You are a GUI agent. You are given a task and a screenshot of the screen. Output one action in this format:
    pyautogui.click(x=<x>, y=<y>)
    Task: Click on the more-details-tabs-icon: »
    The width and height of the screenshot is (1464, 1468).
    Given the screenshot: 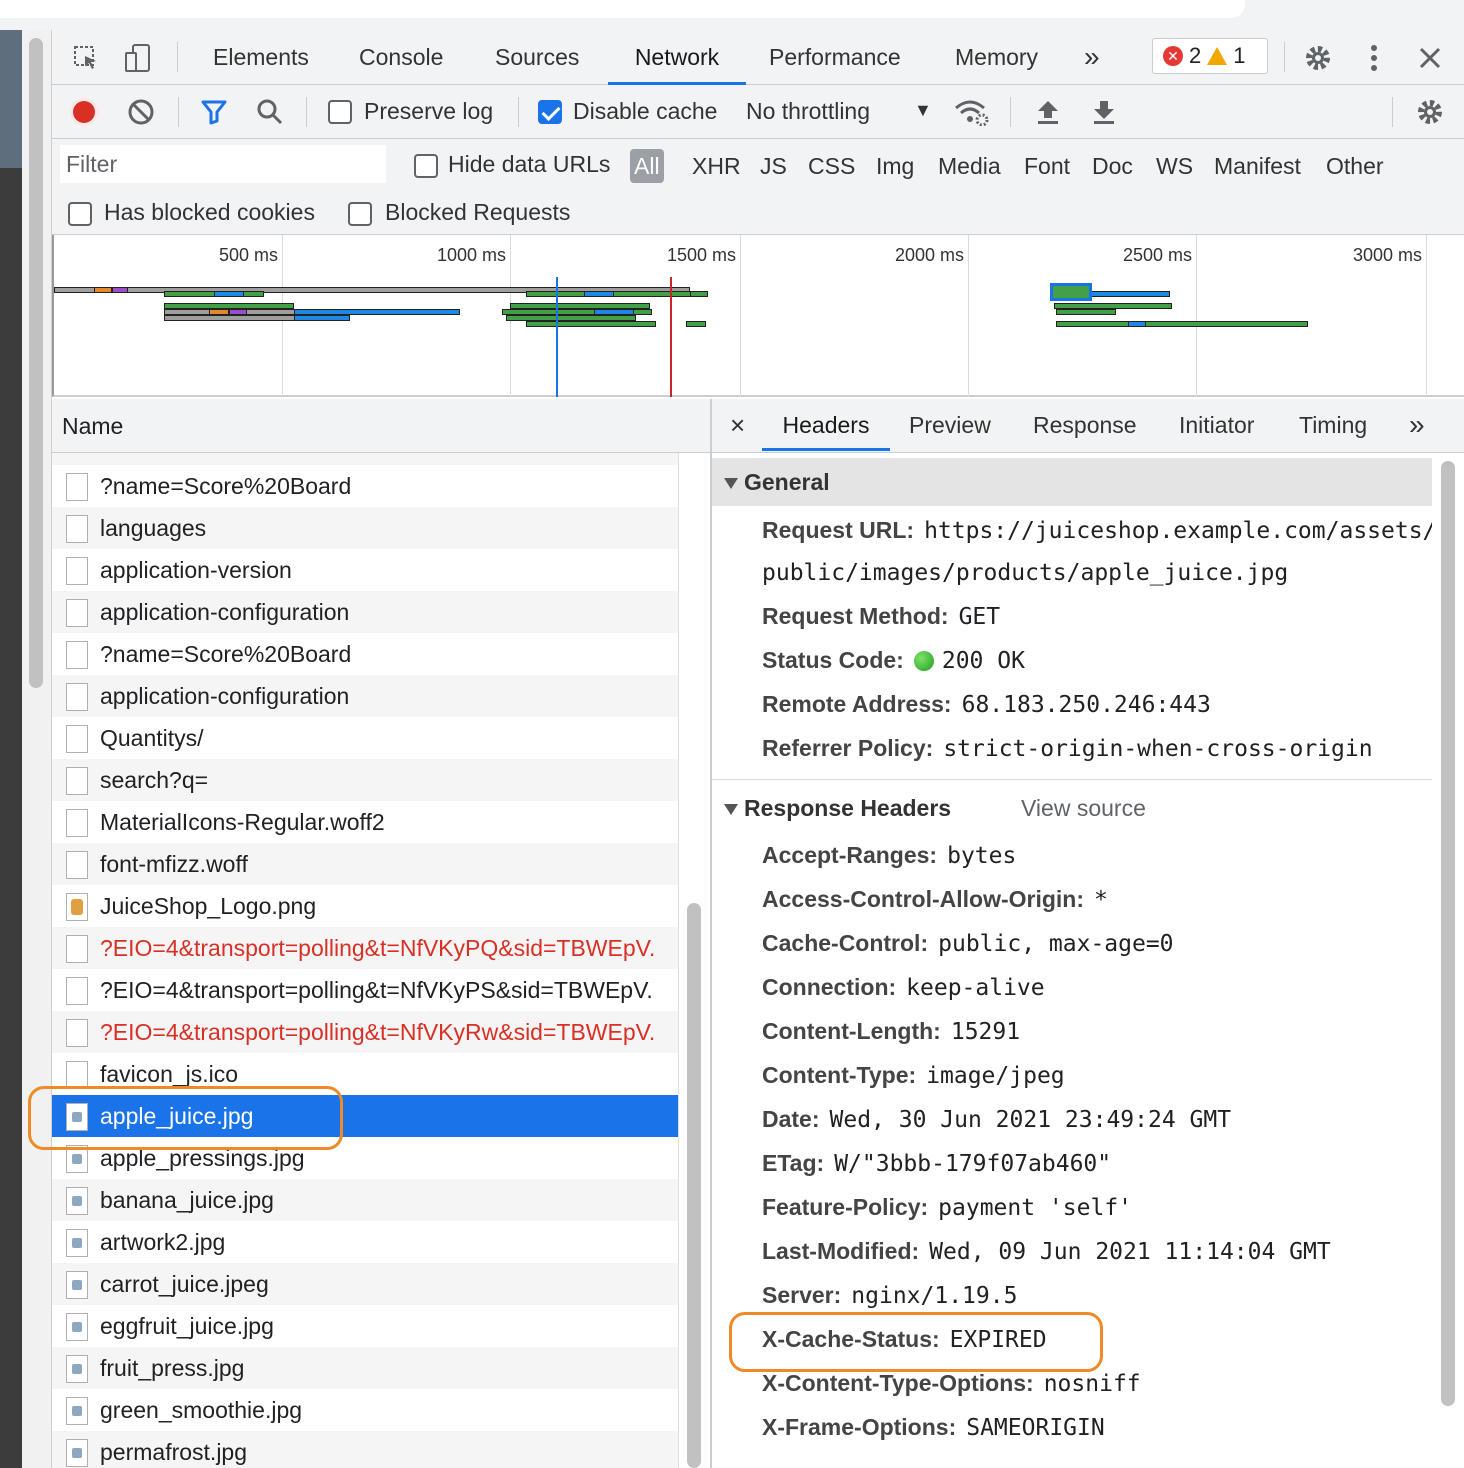 What is the action you would take?
    pyautogui.click(x=1417, y=425)
    